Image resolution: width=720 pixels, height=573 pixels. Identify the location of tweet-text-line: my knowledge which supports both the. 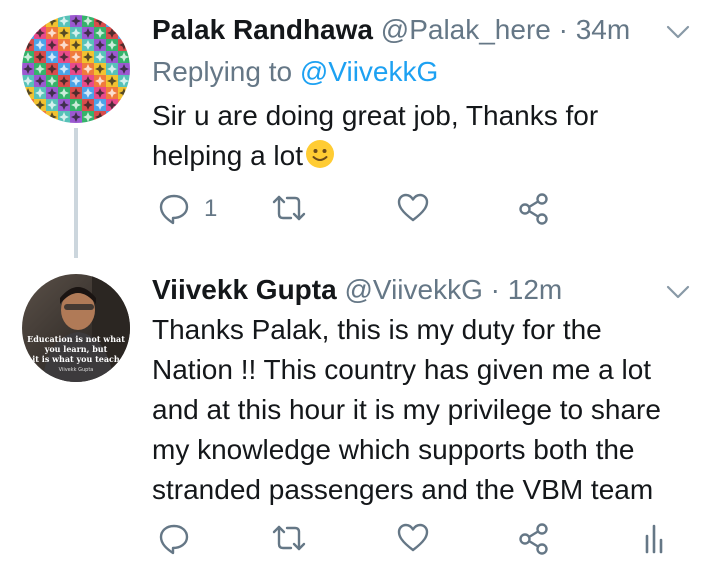
(393, 449).